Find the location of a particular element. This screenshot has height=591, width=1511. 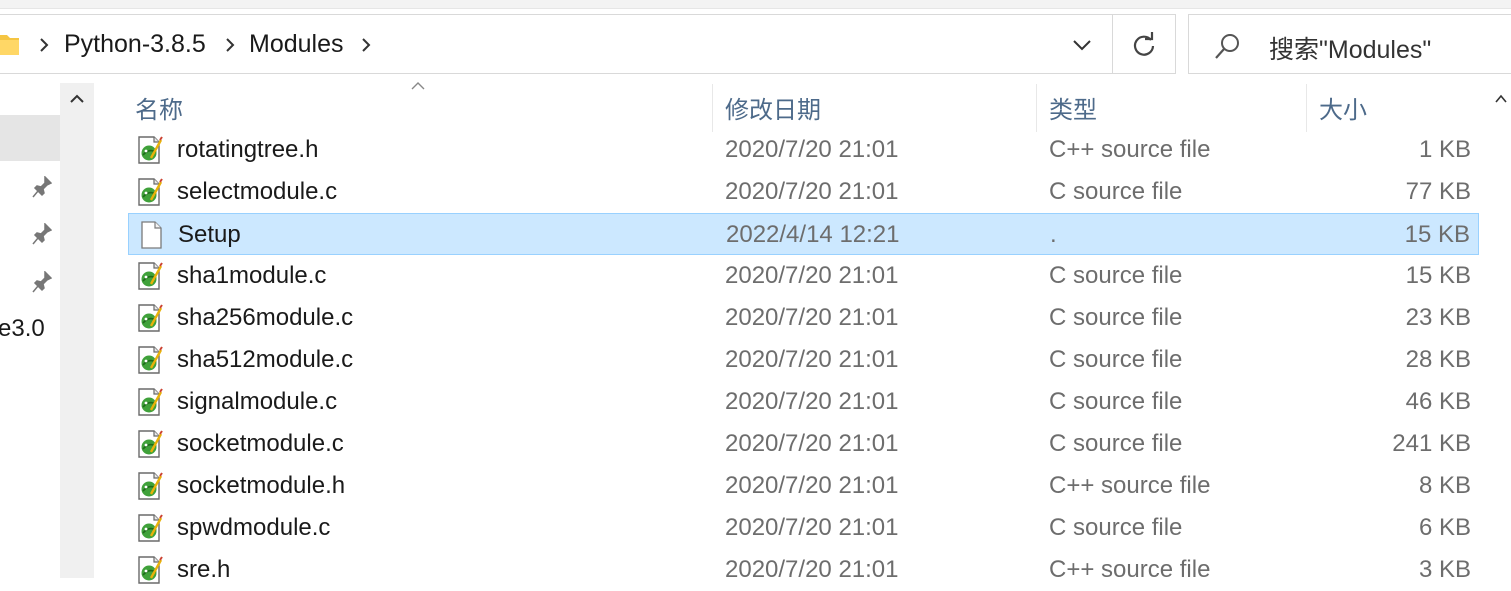

file-name: sre.h is located at coordinates (204, 569).